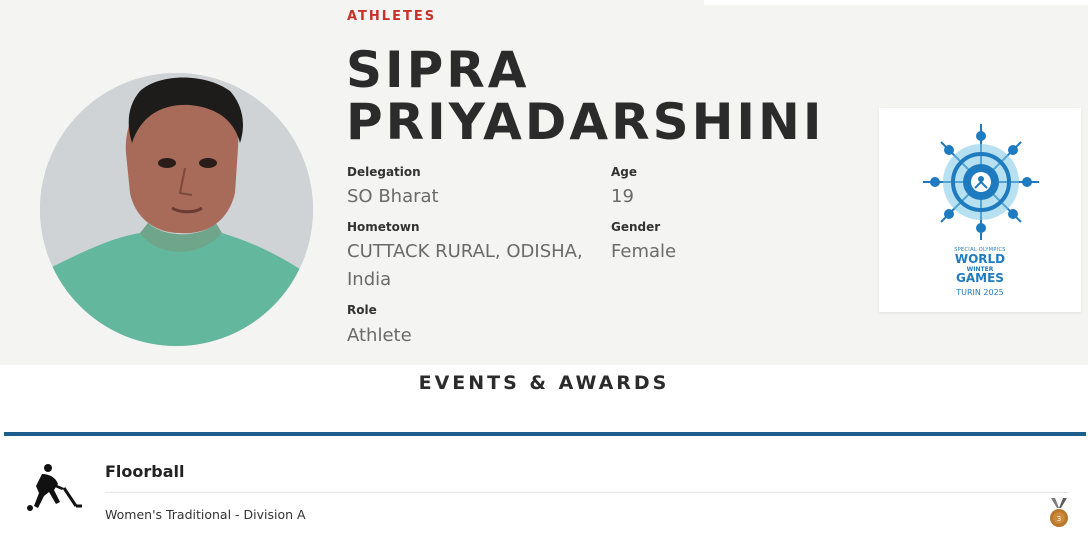  I want to click on athlete-name-line1: SIPRA, so click(438, 70).